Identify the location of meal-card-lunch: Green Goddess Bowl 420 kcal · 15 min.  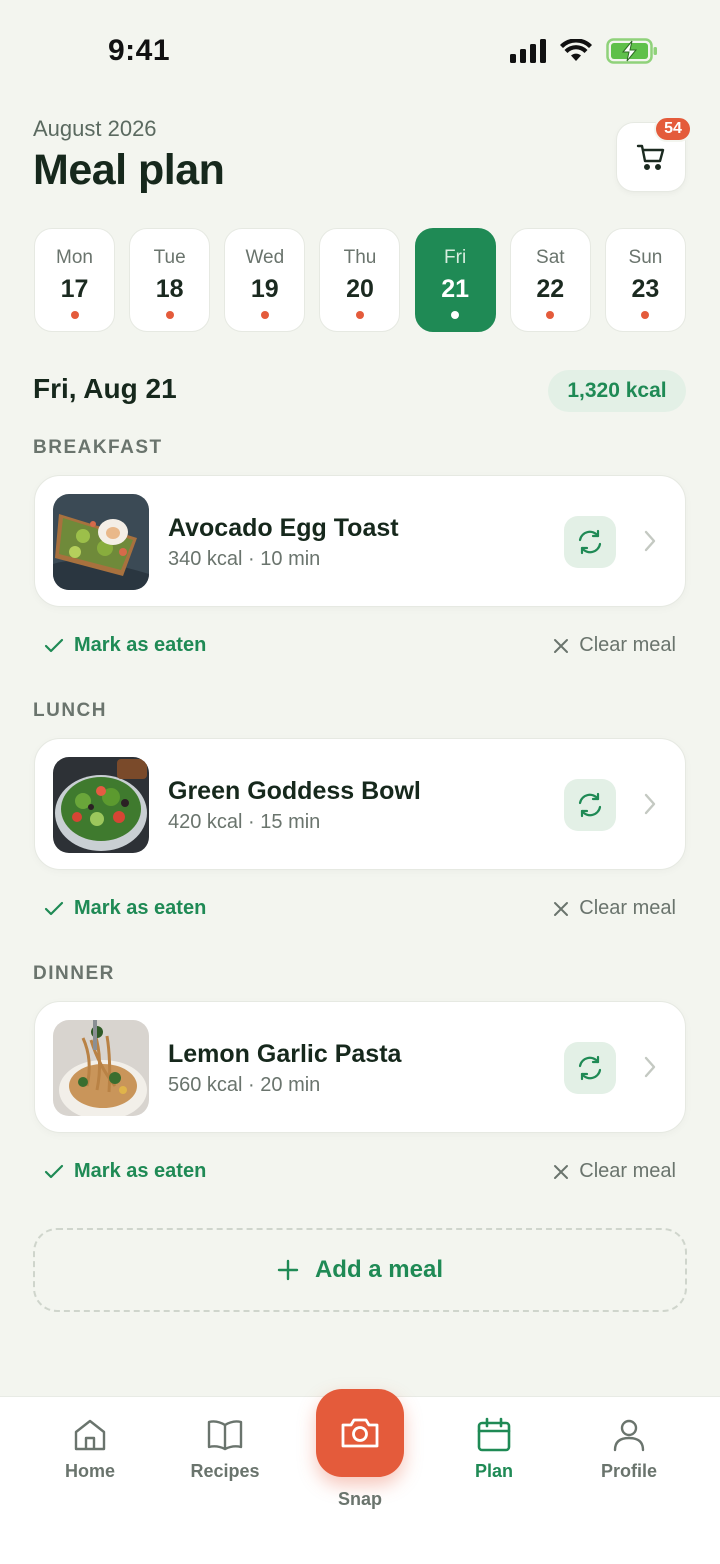
(360, 804).